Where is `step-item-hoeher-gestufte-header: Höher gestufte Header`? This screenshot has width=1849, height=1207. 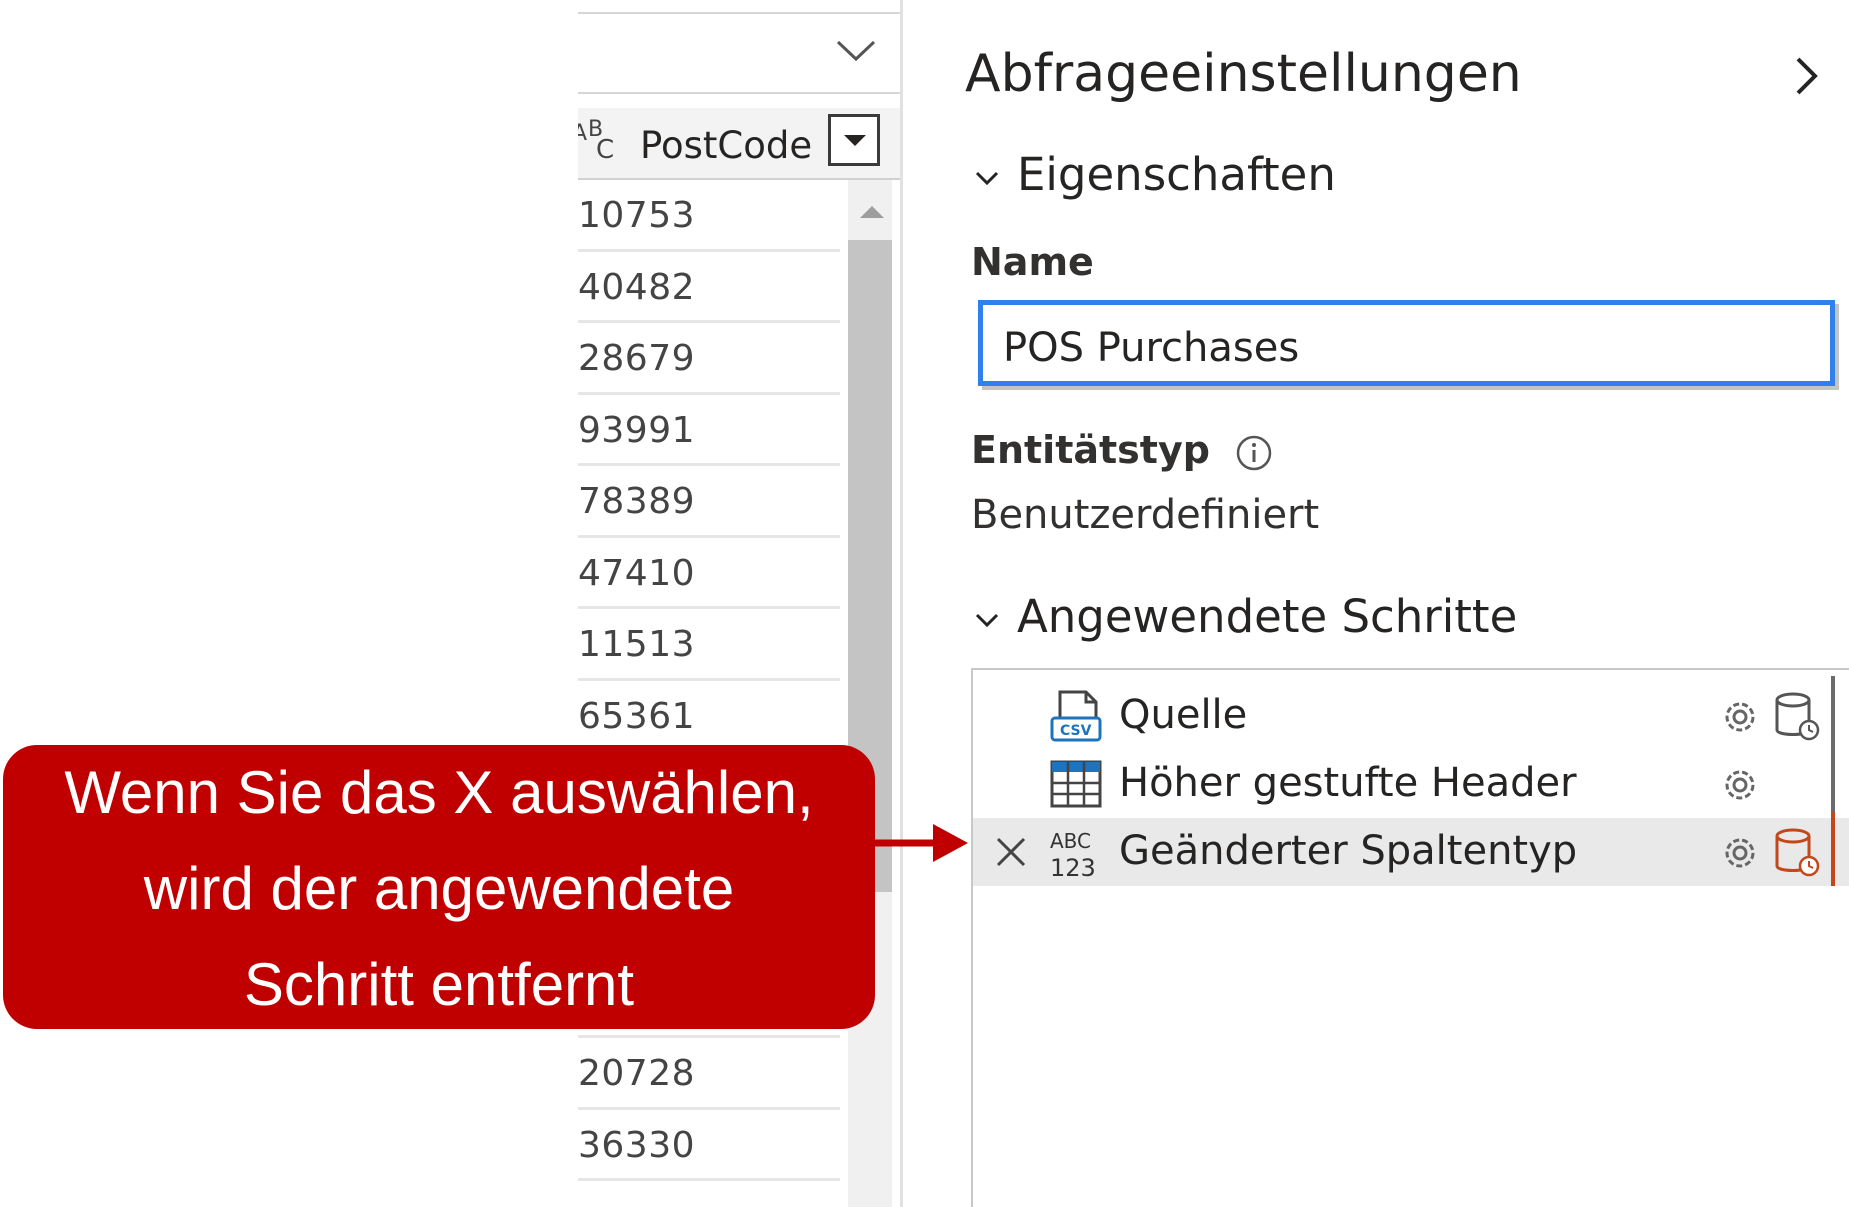 step-item-hoeher-gestufte-header: Höher gestufte Header is located at coordinates (1411, 781).